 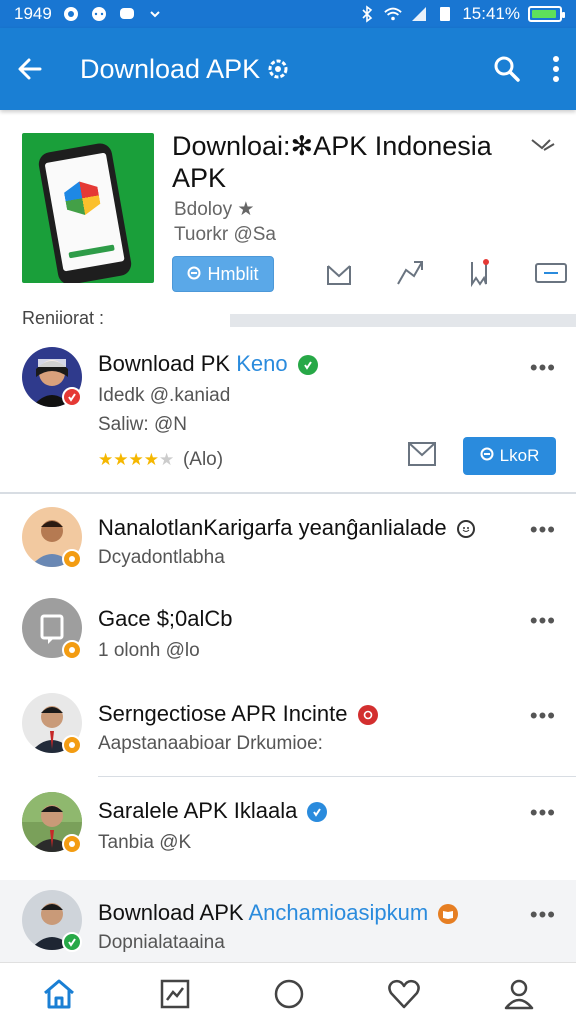 What do you see at coordinates (409, 273) in the screenshot?
I see `share-icon` at bounding box center [409, 273].